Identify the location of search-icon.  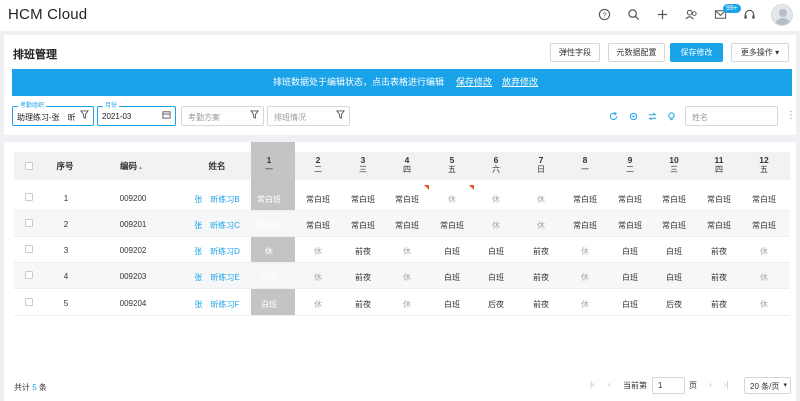
(633, 15).